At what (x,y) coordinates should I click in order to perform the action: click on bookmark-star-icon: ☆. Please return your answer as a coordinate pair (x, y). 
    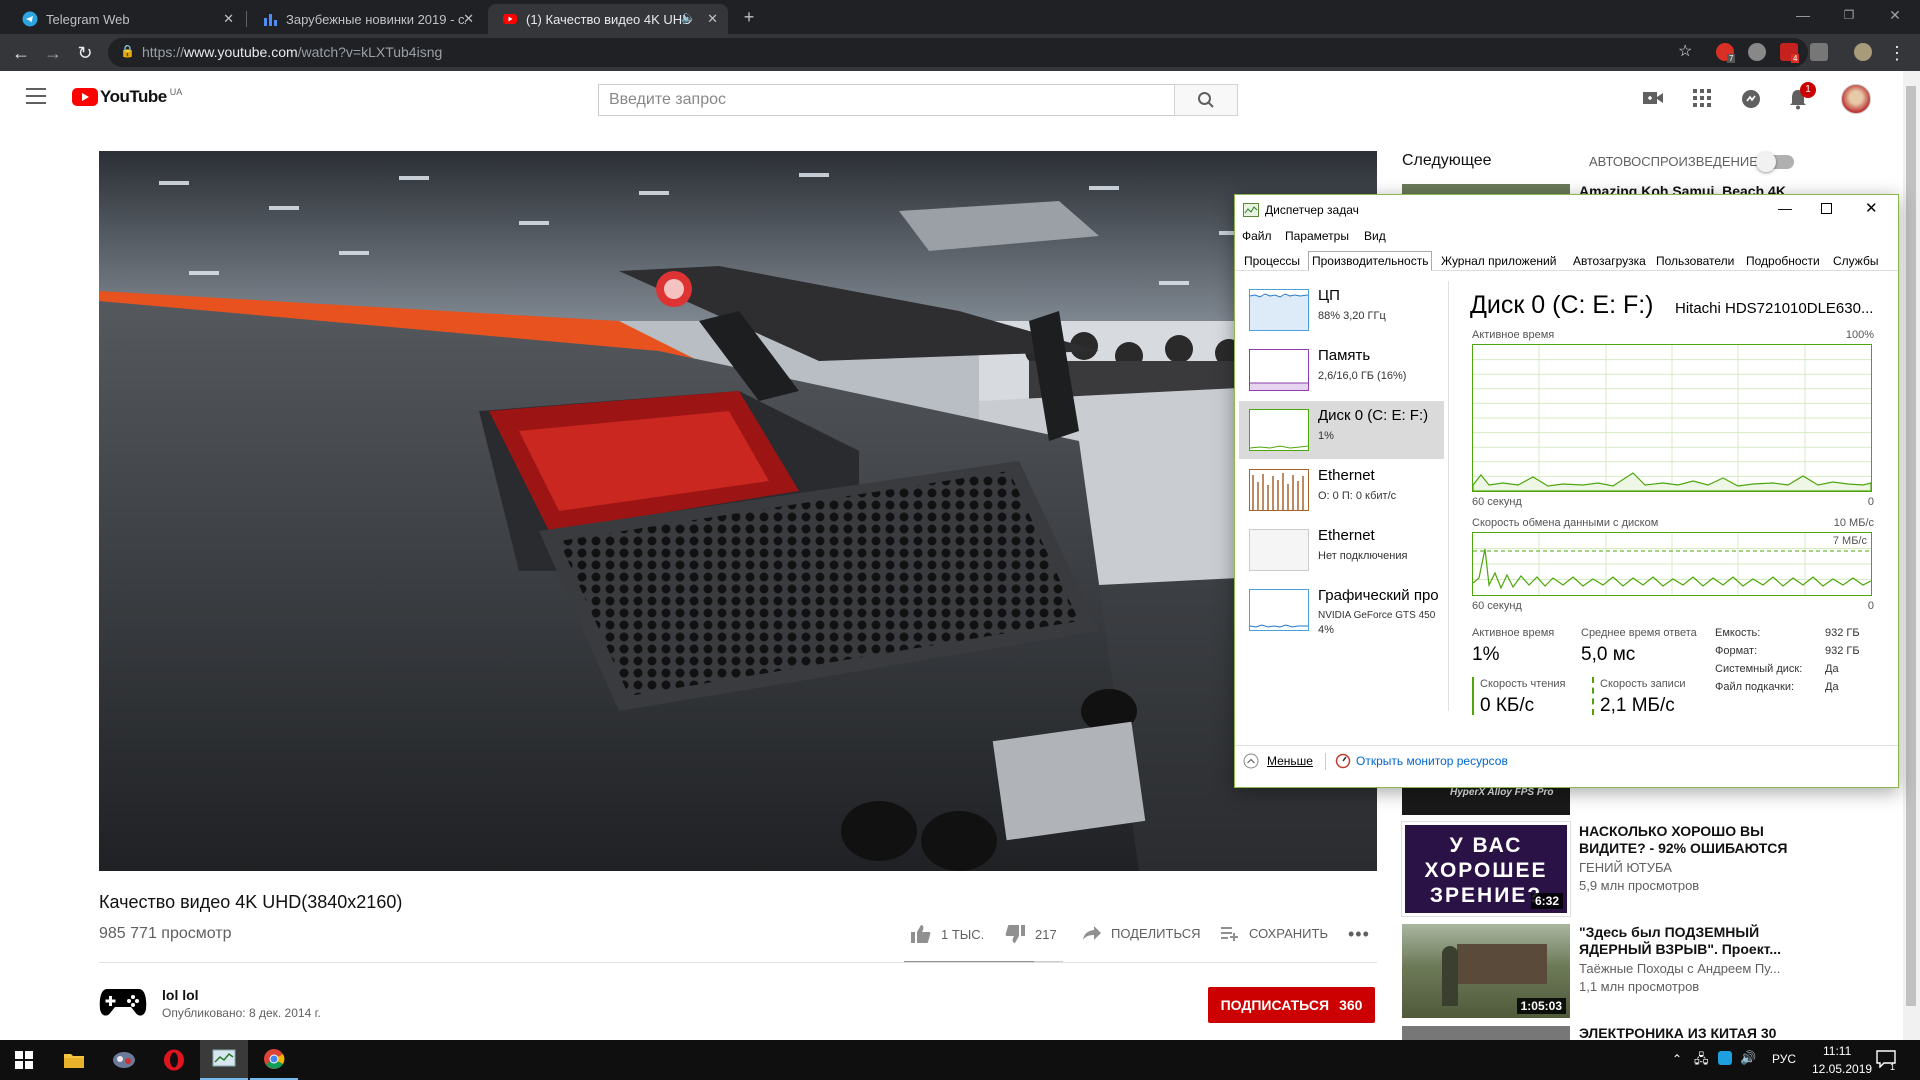
    Looking at the image, I should click on (1685, 51).